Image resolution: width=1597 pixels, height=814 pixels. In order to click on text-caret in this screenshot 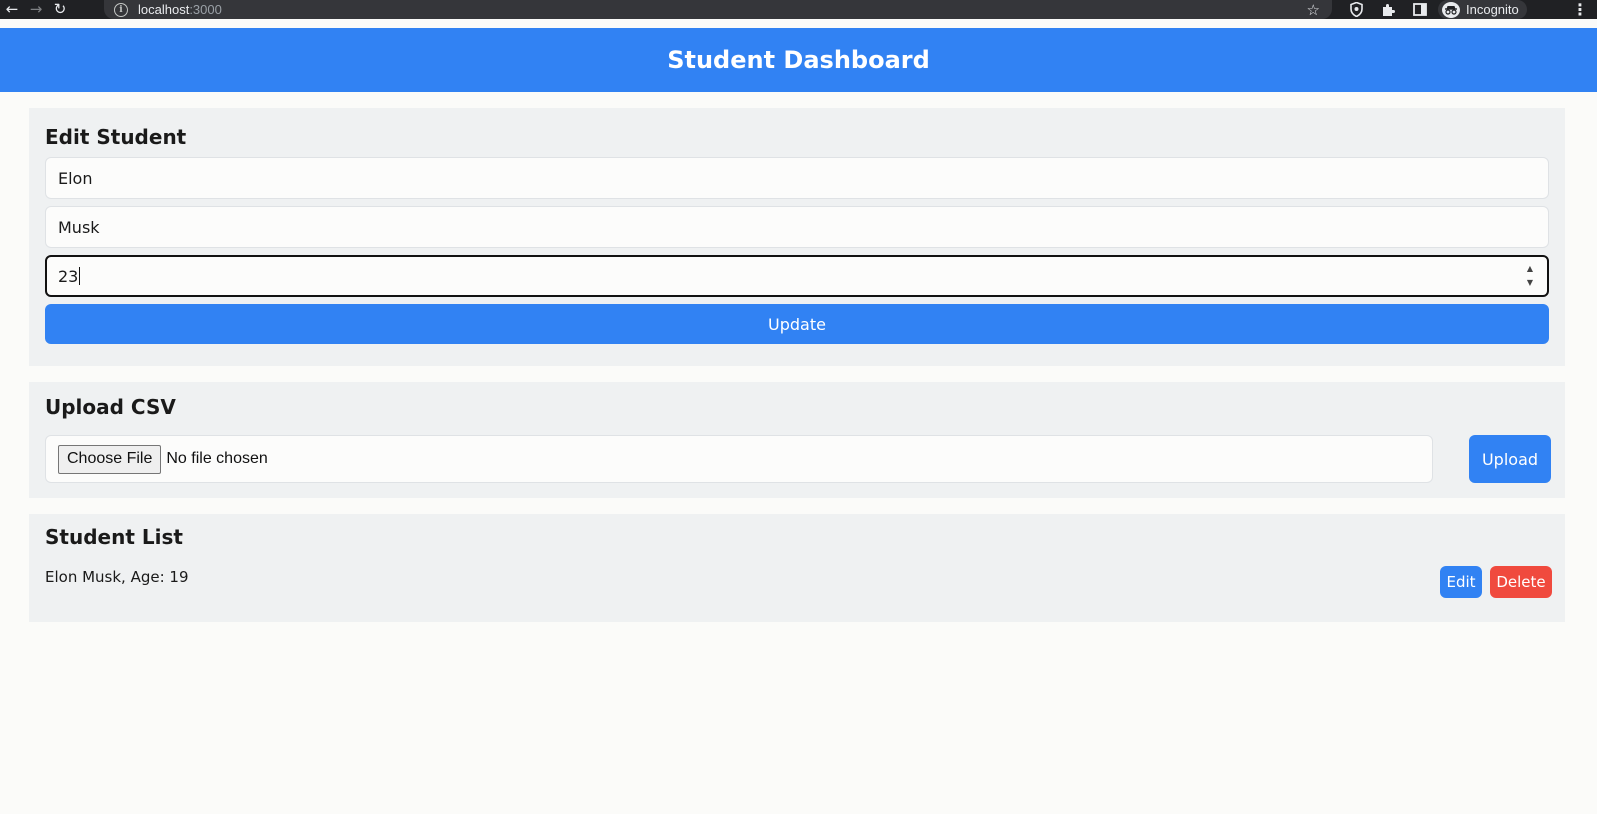, I will do `click(80, 276)`.